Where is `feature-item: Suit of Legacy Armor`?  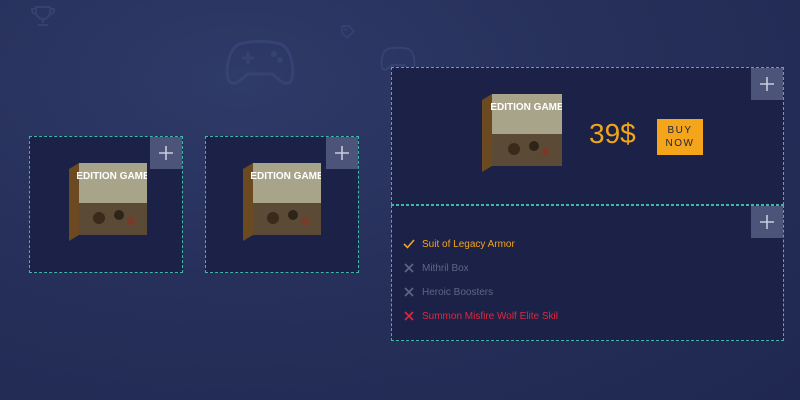
feature-item: Suit of Legacy Armor is located at coordinates (480, 244).